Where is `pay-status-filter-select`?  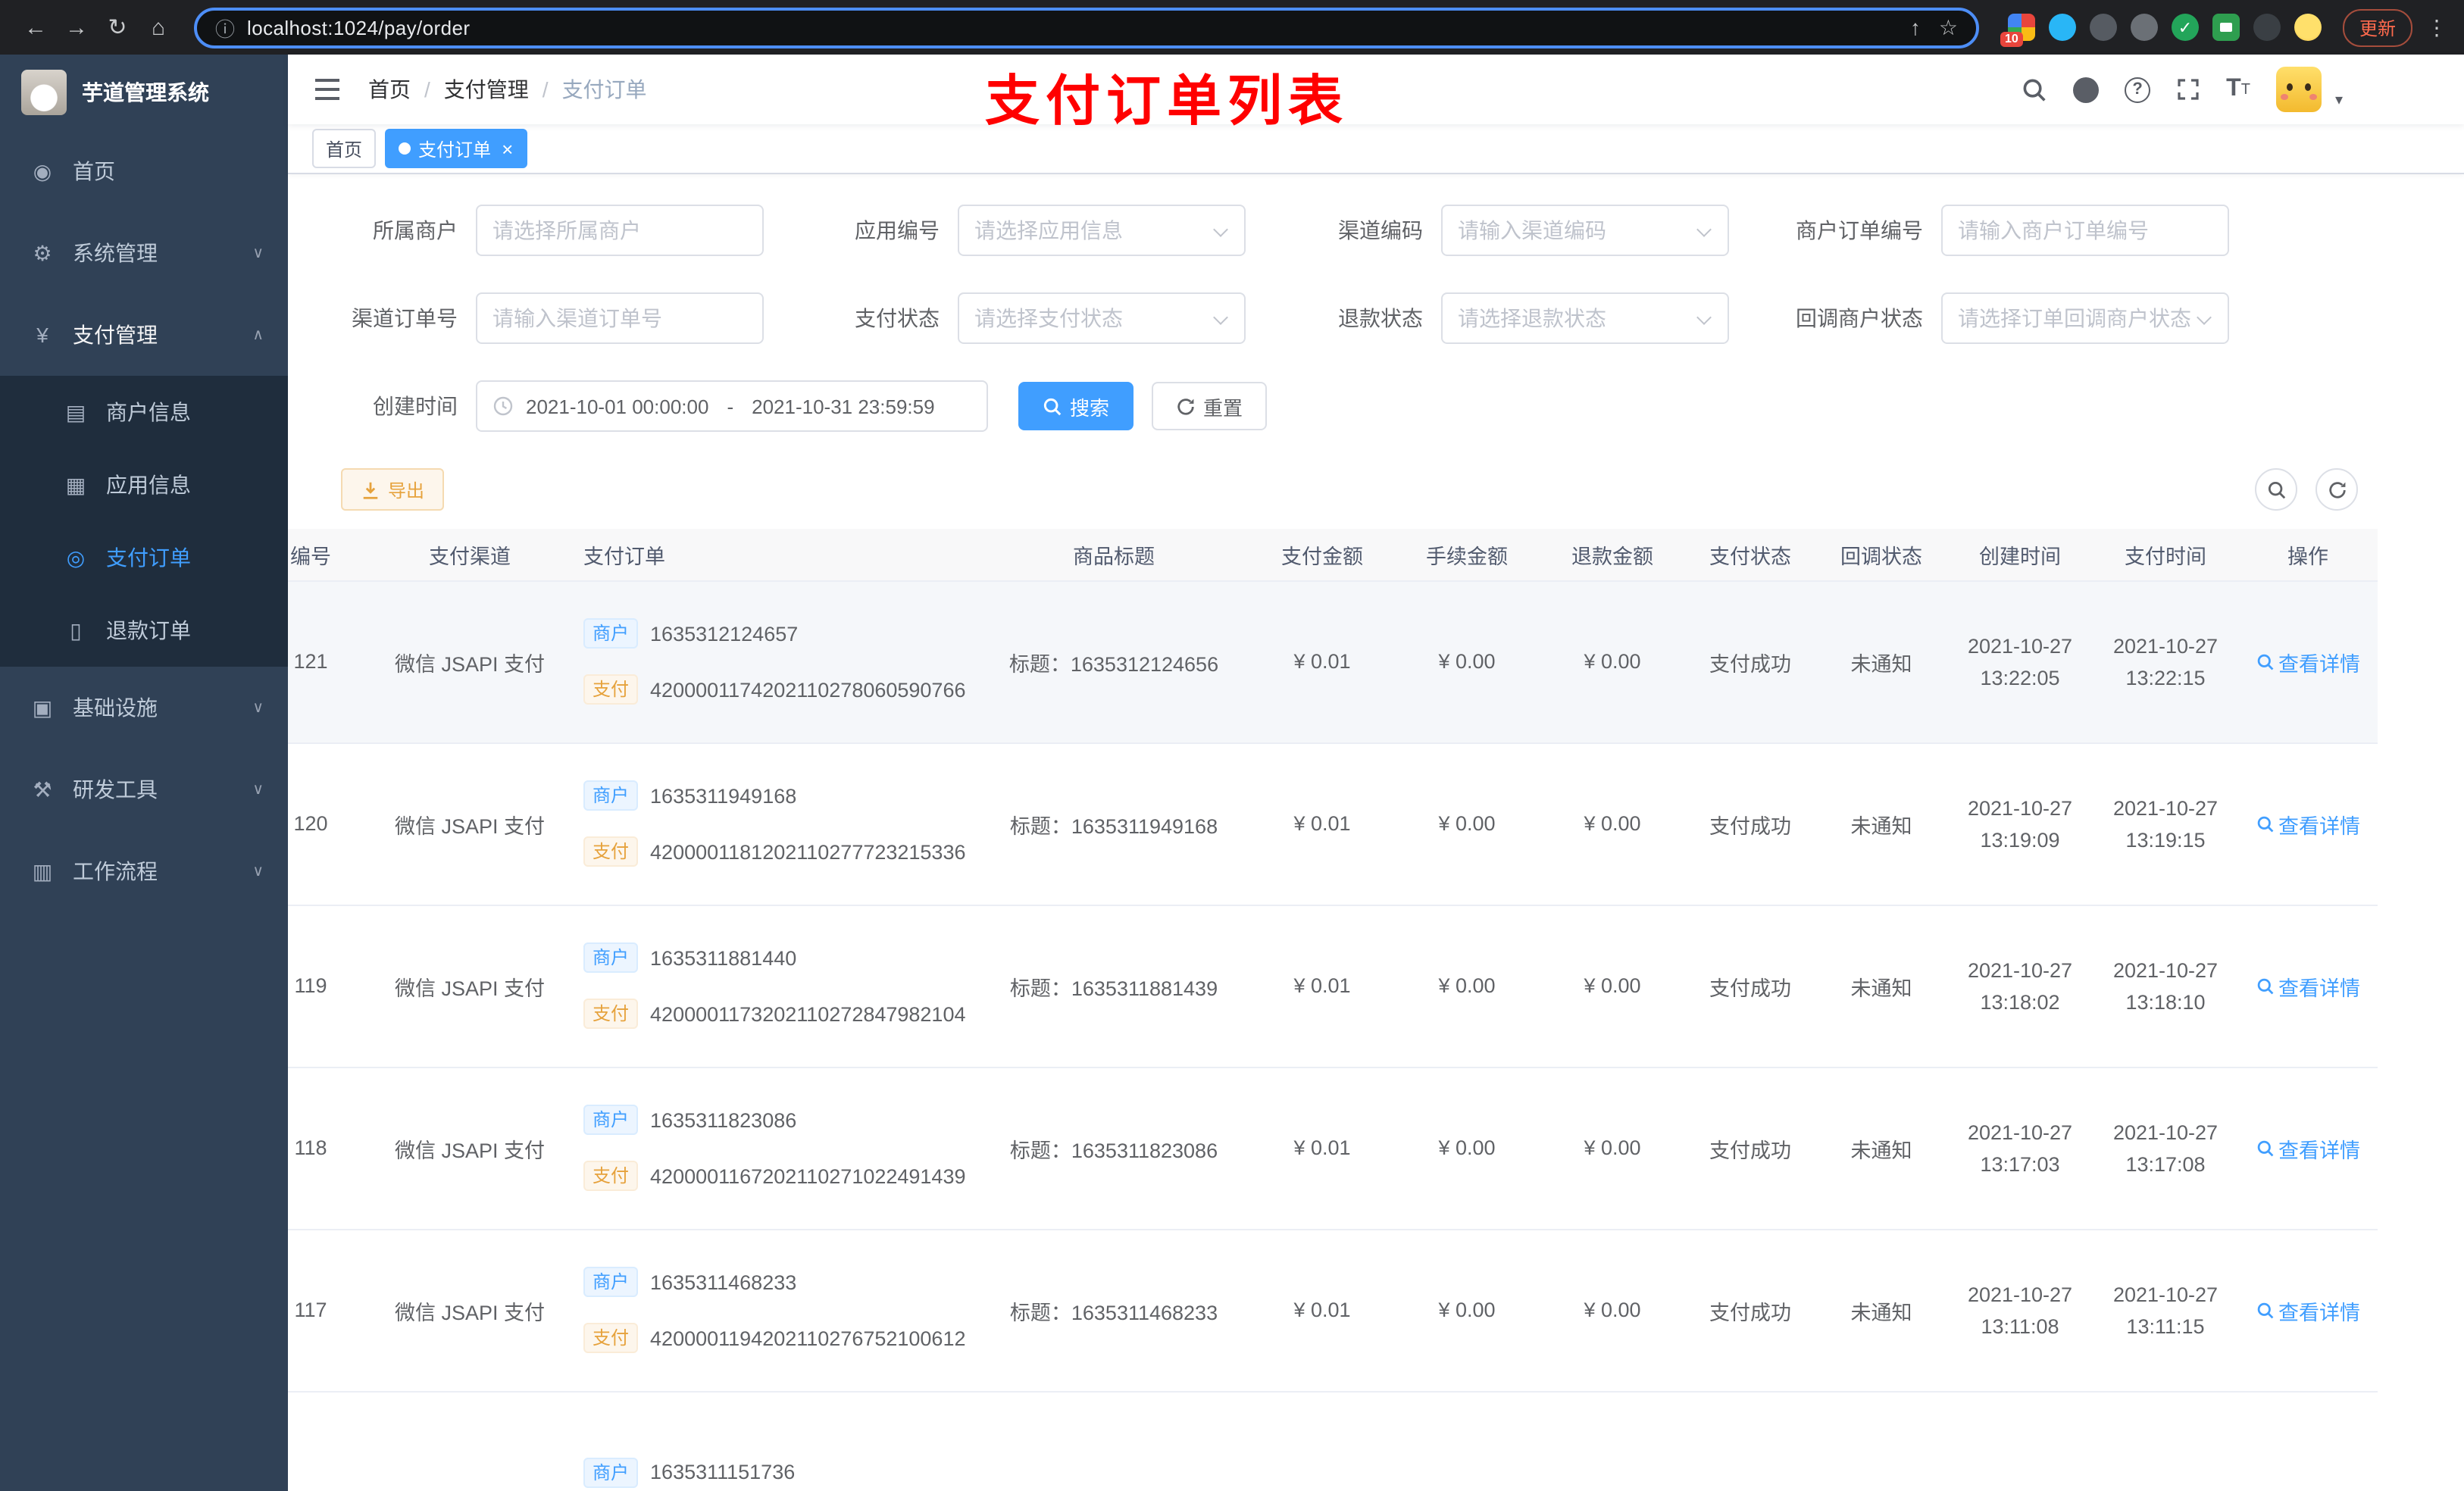 pay-status-filter-select is located at coordinates (1102, 318).